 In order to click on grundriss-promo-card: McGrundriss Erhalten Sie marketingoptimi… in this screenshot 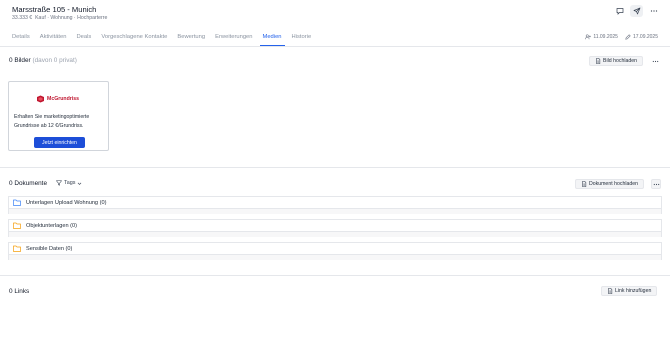, I will do `click(58, 116)`.